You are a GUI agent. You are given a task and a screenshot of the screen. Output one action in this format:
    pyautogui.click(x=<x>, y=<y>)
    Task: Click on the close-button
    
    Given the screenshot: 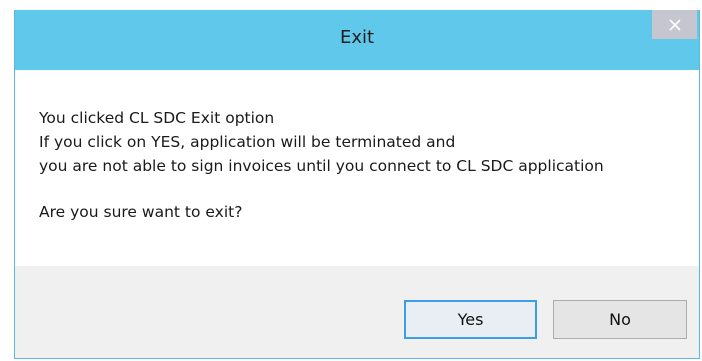 What is the action you would take?
    pyautogui.click(x=674, y=24)
    